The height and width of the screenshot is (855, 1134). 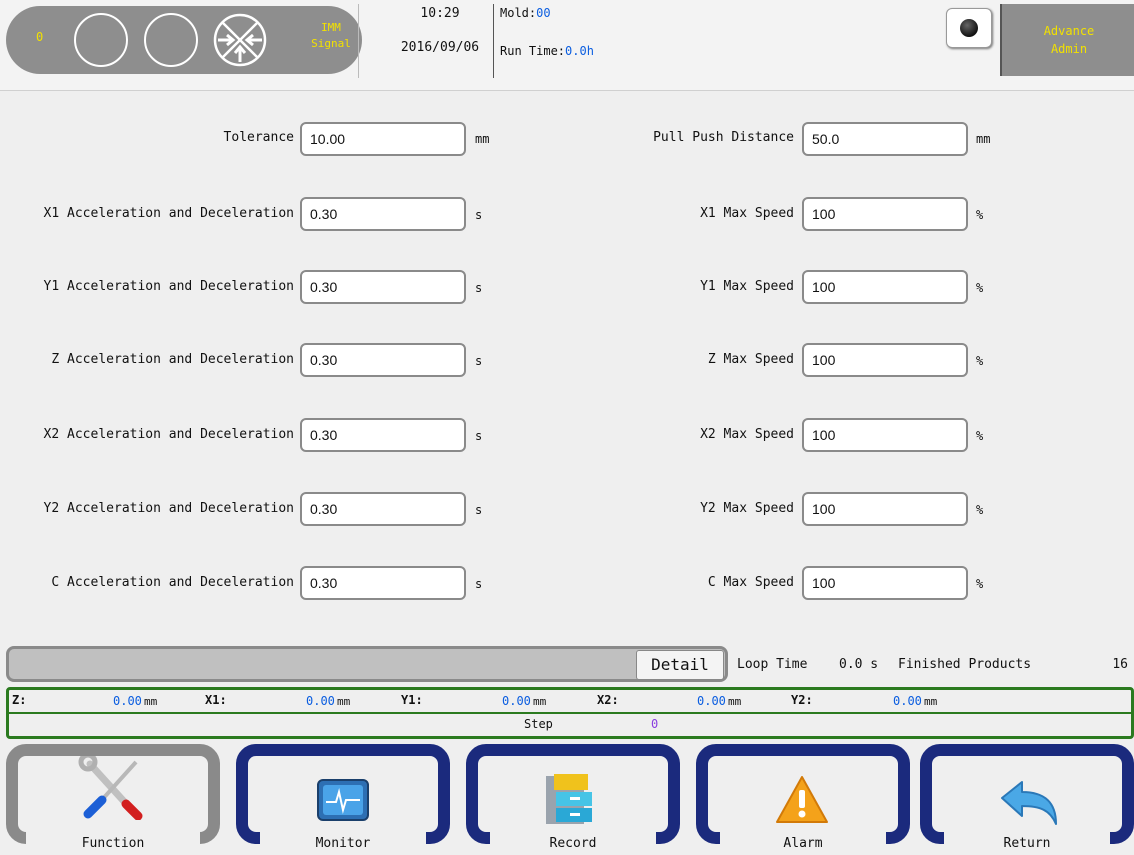 What do you see at coordinates (747, 434) in the screenshot?
I see `field-label: X2 Max Speed` at bounding box center [747, 434].